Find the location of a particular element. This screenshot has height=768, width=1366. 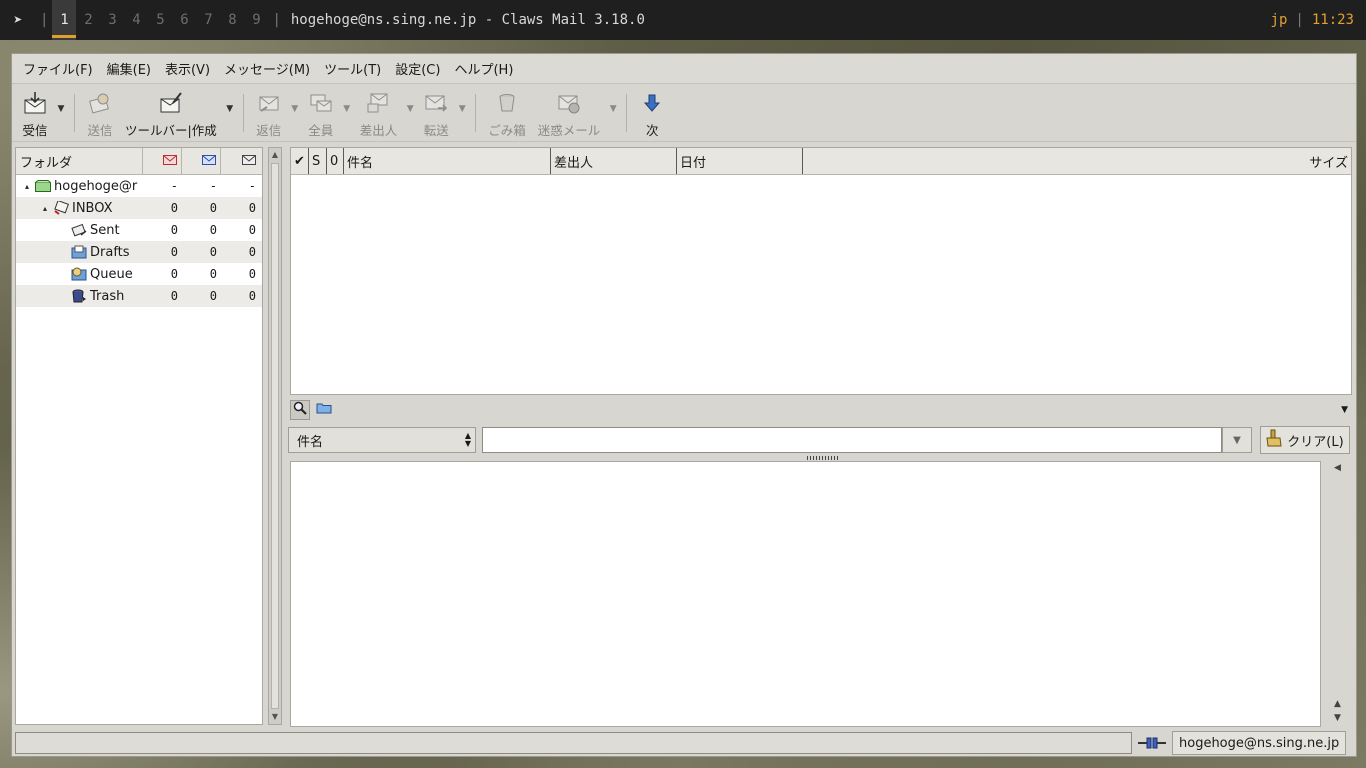

search-history-dropdown: ▼ is located at coordinates (1237, 440).